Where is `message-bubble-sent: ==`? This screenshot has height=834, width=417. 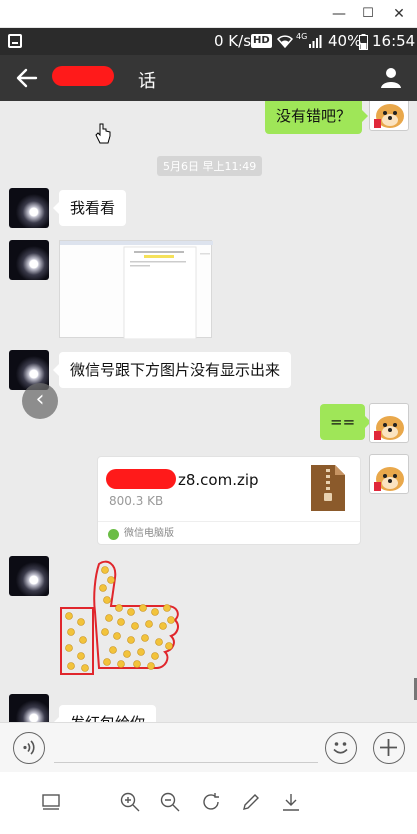
message-bubble-sent: == is located at coordinates (346, 422).